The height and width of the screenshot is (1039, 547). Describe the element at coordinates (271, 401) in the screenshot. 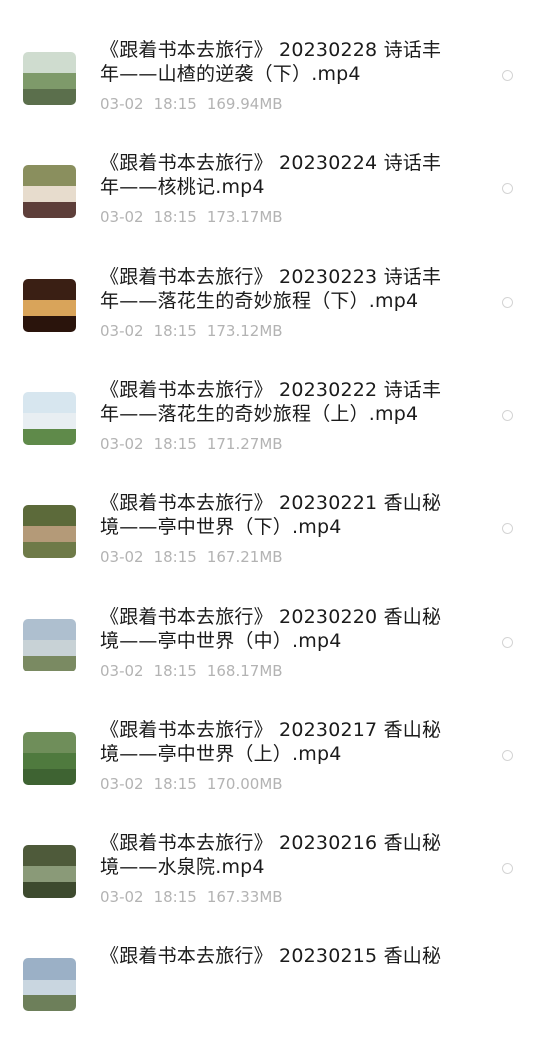

I see `file-name: 《跟着书本去旅行》 20230222 诗话丰年——落花生的奇妙旅程（上）.mp4` at that location.